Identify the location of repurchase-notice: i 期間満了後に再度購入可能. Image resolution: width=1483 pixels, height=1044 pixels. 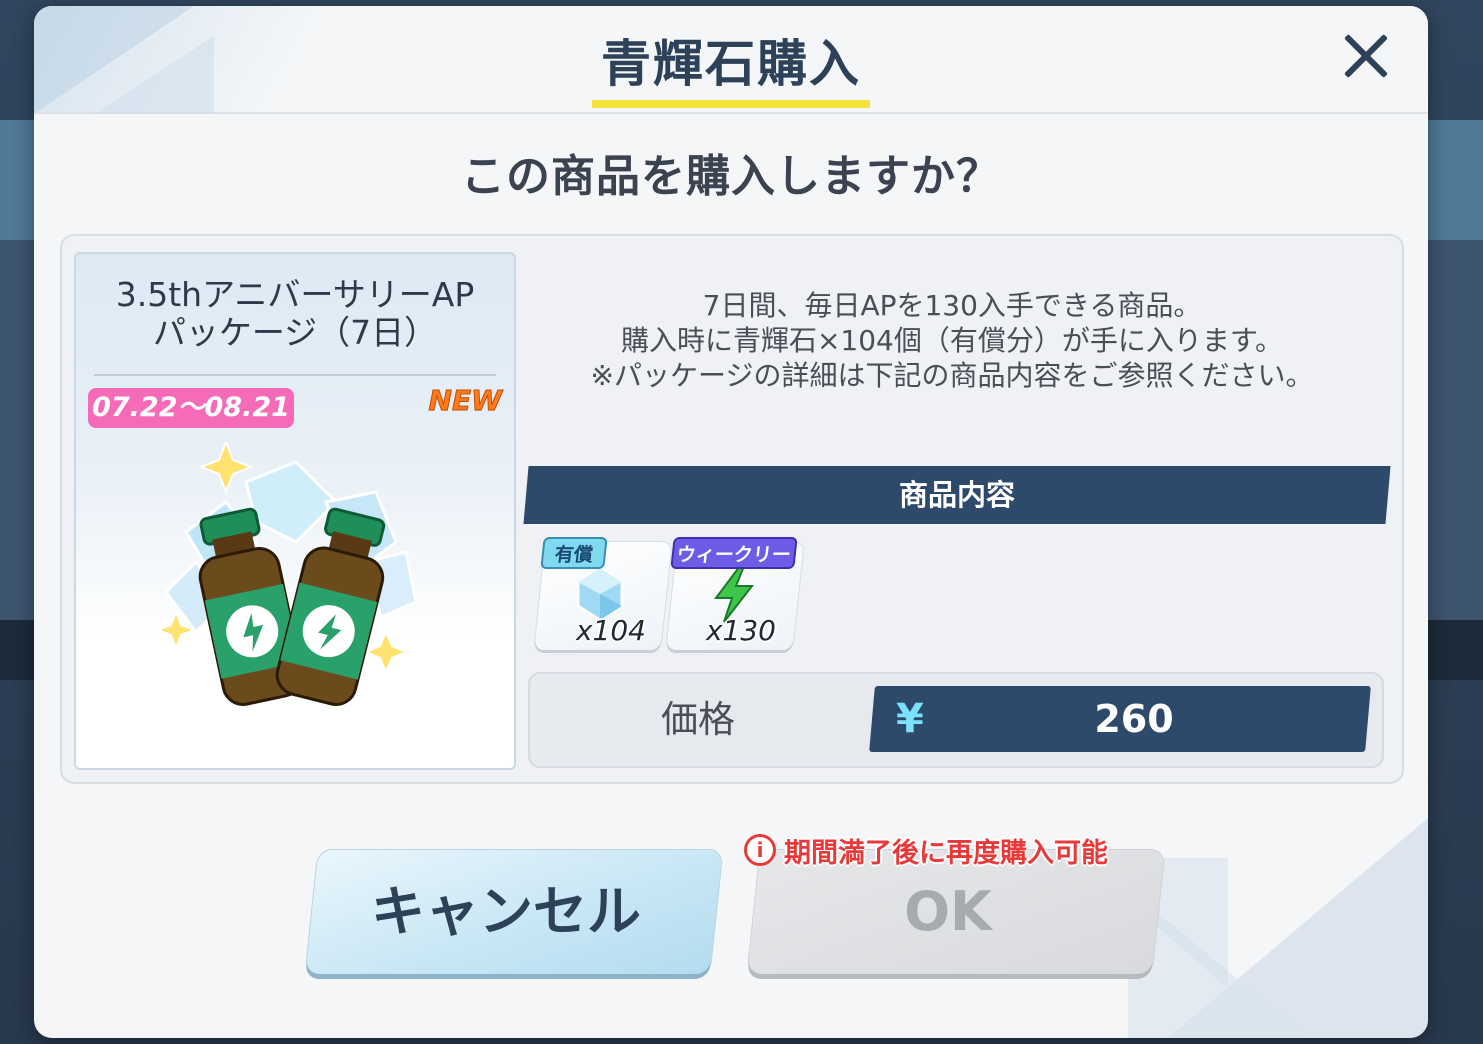
(926, 850).